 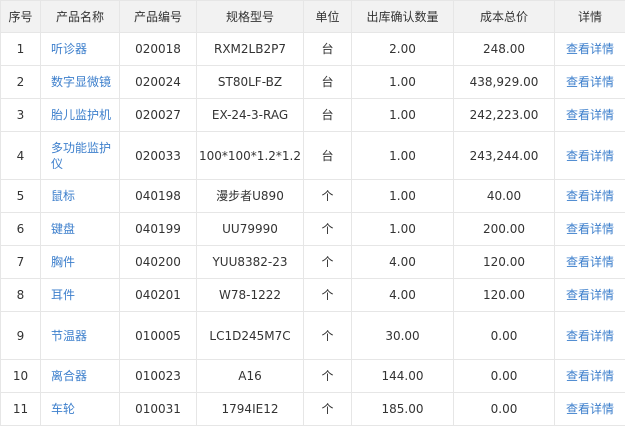 What do you see at coordinates (158, 335) in the screenshot?
I see `cell-product-code: 010005` at bounding box center [158, 335].